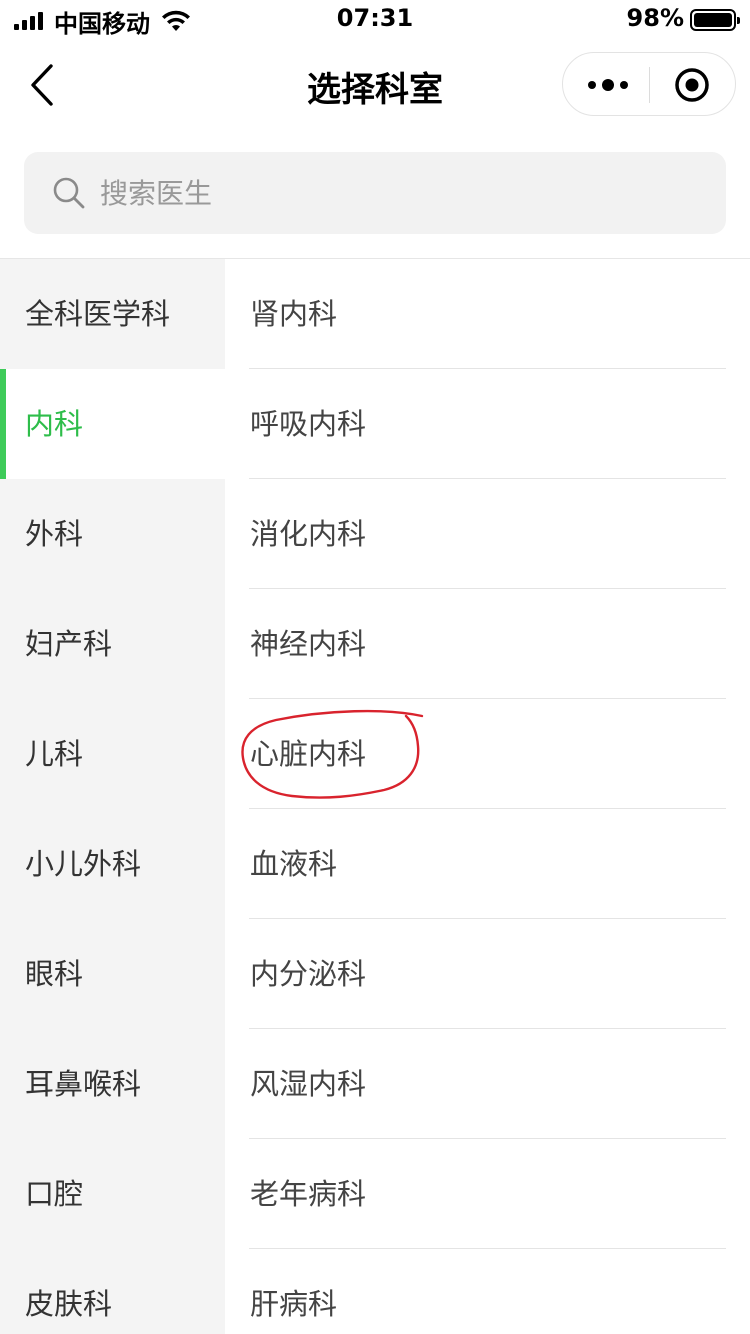  I want to click on capsule-divider, so click(649, 85).